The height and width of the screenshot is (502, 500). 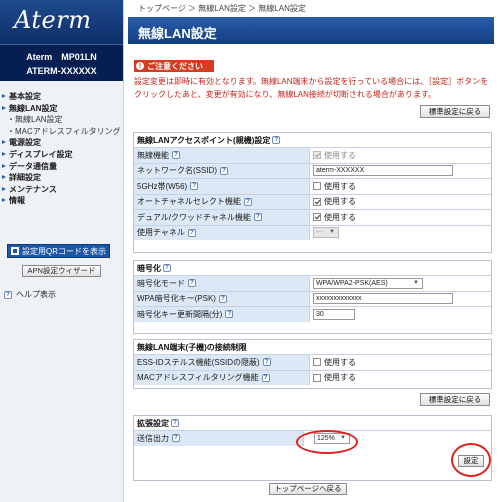 What do you see at coordinates (222, 217) in the screenshot?
I see `field-label: デュアル/クワッドチャネル機能?` at bounding box center [222, 217].